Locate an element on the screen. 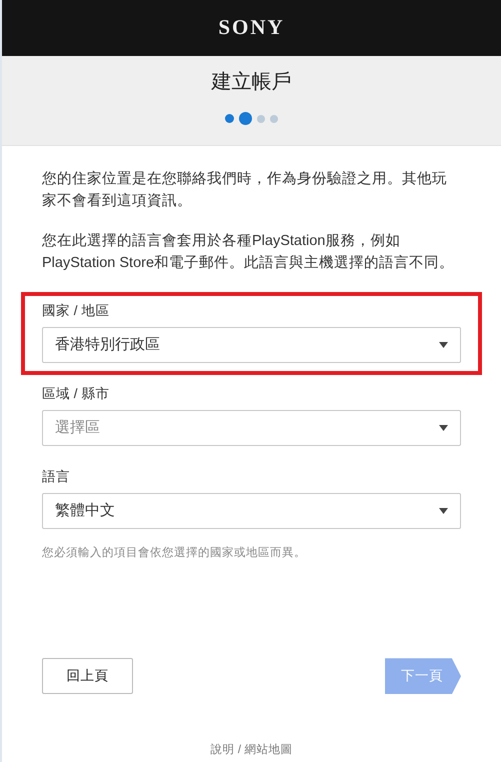 Image resolution: width=501 pixels, height=762 pixels. field-label: 國家 / 地區 is located at coordinates (76, 311).